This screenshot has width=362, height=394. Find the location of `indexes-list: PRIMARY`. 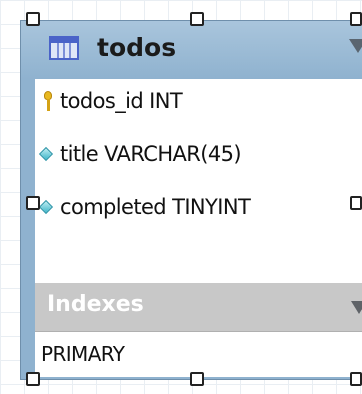

indexes-list: PRIMARY is located at coordinates (198, 354).